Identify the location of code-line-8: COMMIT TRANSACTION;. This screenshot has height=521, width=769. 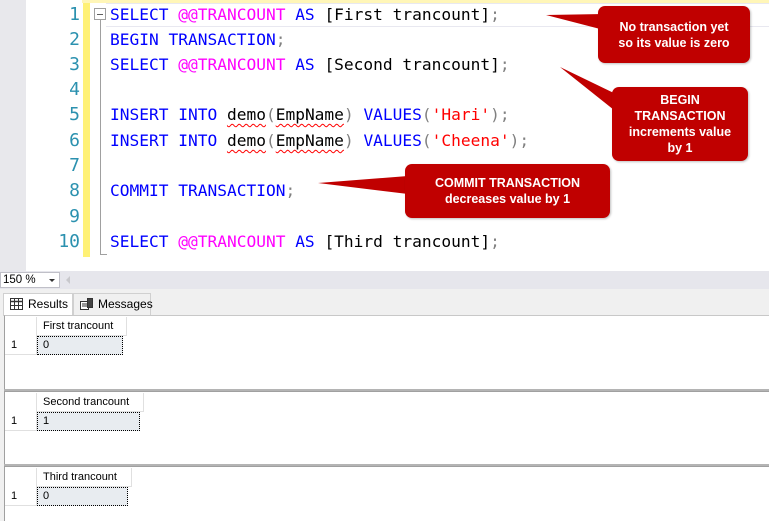
(202, 190).